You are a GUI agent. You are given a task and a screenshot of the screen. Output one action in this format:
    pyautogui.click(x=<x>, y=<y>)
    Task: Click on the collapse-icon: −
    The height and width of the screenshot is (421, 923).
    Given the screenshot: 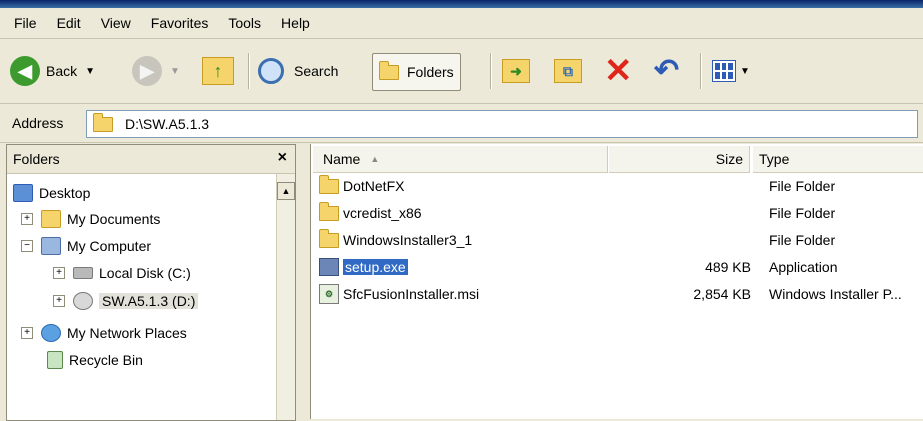 What is the action you would take?
    pyautogui.click(x=27, y=246)
    